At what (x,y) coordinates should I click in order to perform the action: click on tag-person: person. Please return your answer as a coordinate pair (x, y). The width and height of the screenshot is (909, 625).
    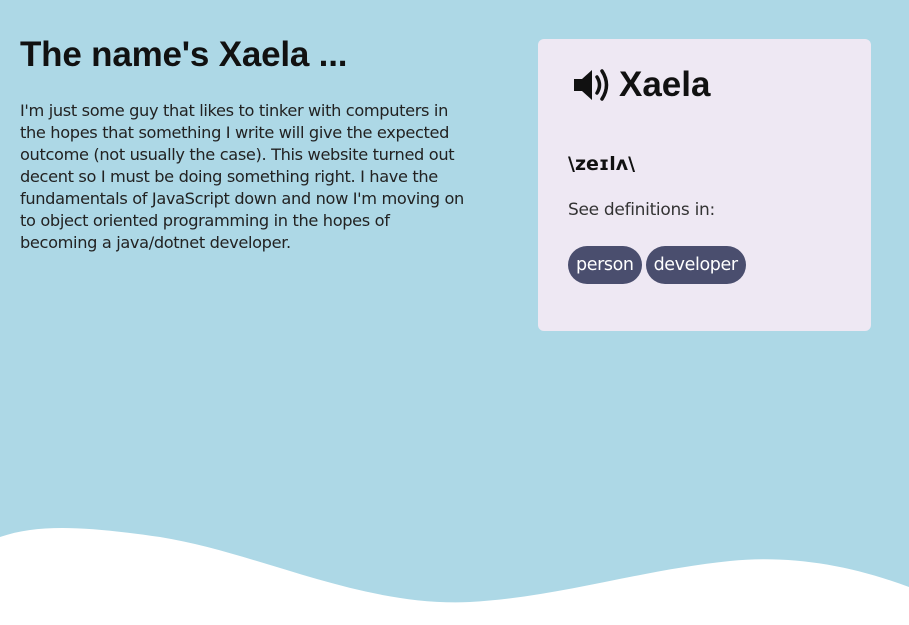
    Looking at the image, I should click on (605, 265).